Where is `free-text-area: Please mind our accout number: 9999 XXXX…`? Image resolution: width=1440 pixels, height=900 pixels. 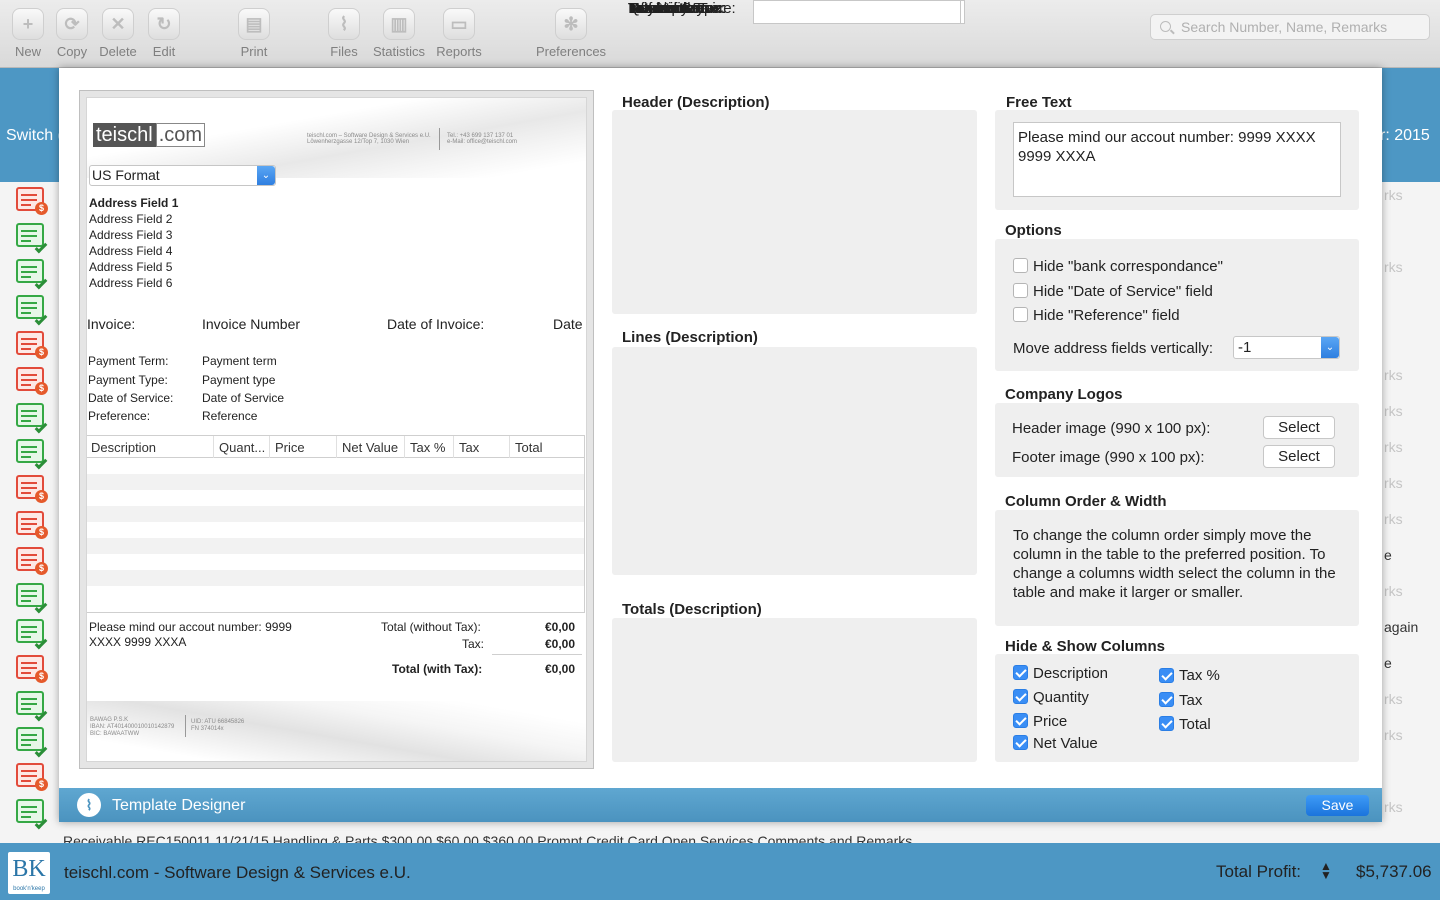 free-text-area: Please mind our accout number: 9999 XXXX… is located at coordinates (1177, 159).